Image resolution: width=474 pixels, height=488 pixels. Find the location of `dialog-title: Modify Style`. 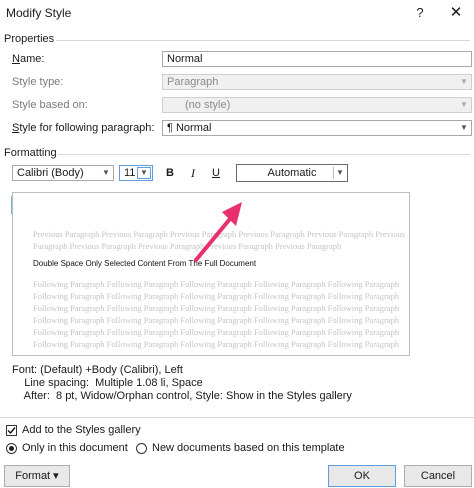

dialog-title: Modify Style is located at coordinates (39, 13).